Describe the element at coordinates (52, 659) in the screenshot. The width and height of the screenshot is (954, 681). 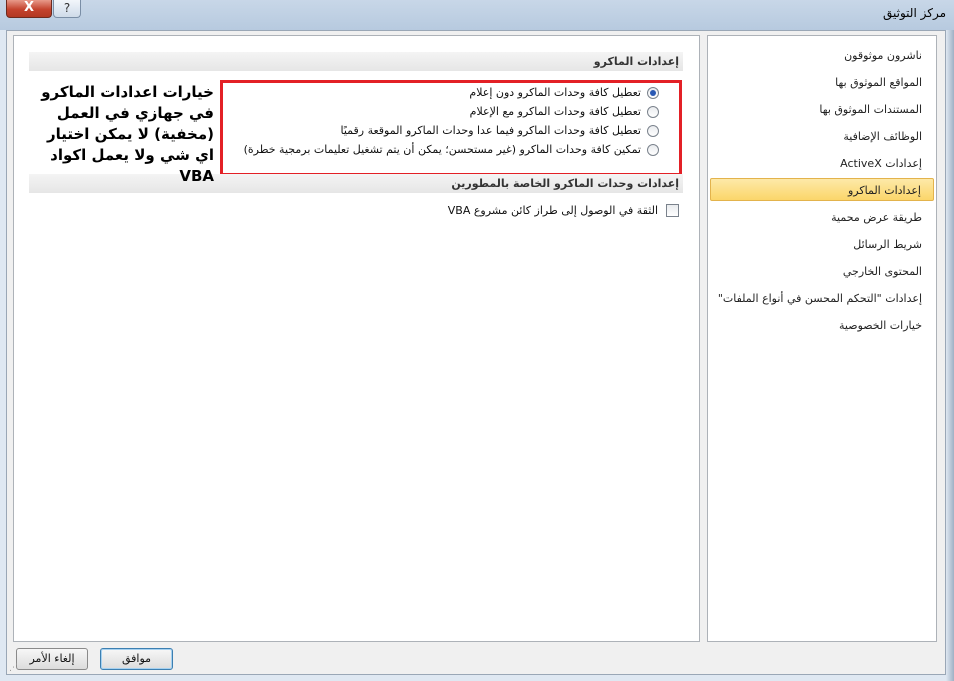
I see `cancel-button: إلغاء الأمر` at that location.